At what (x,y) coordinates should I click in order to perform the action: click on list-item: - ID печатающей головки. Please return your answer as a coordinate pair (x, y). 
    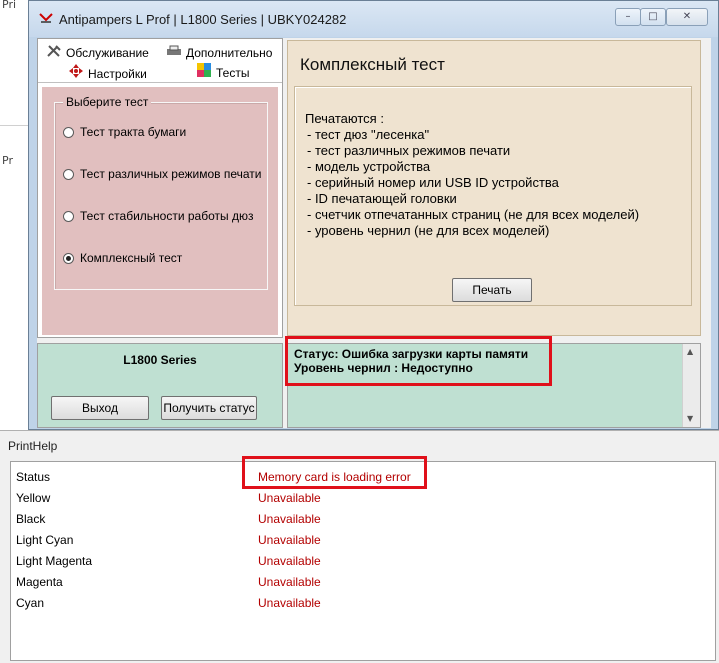
    Looking at the image, I should click on (382, 198).